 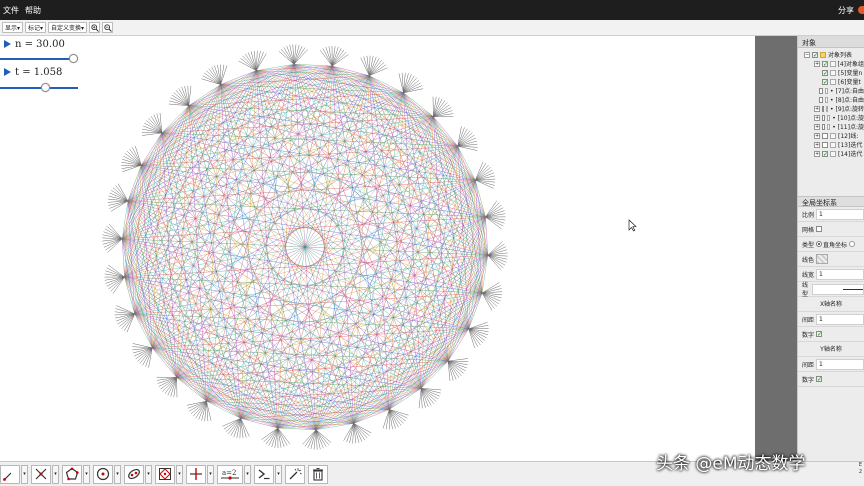 What do you see at coordinates (86, 474) in the screenshot?
I see `polygon-tool-dropdown: ▾` at bounding box center [86, 474].